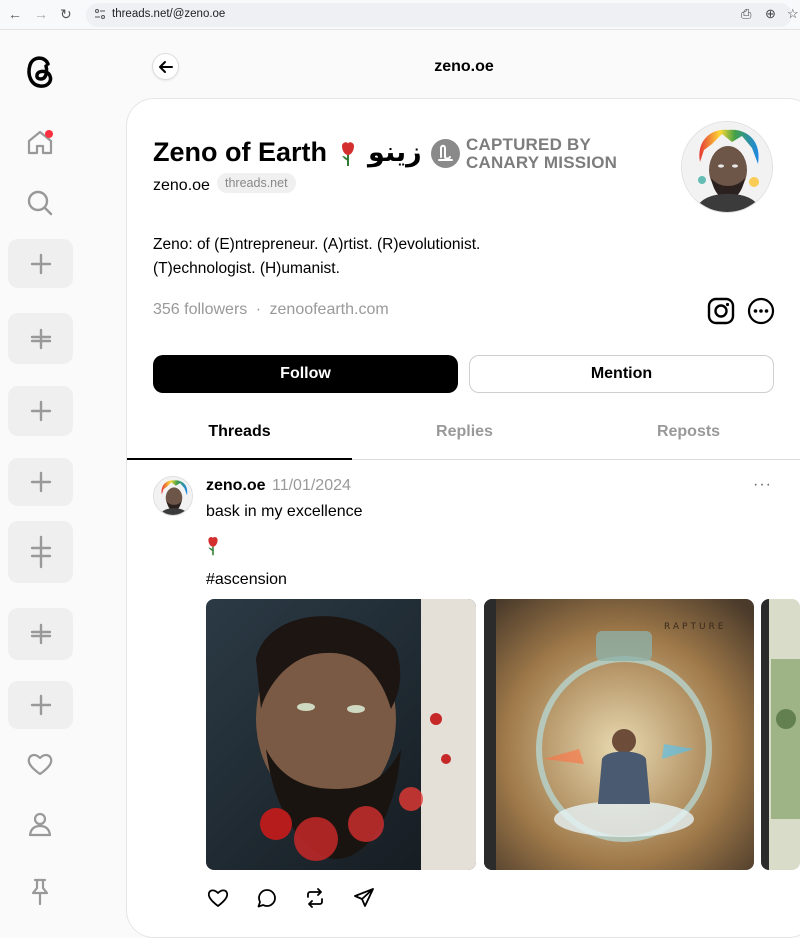  What do you see at coordinates (528, 144) in the screenshot?
I see `captured-line1: CAPTURED BY` at bounding box center [528, 144].